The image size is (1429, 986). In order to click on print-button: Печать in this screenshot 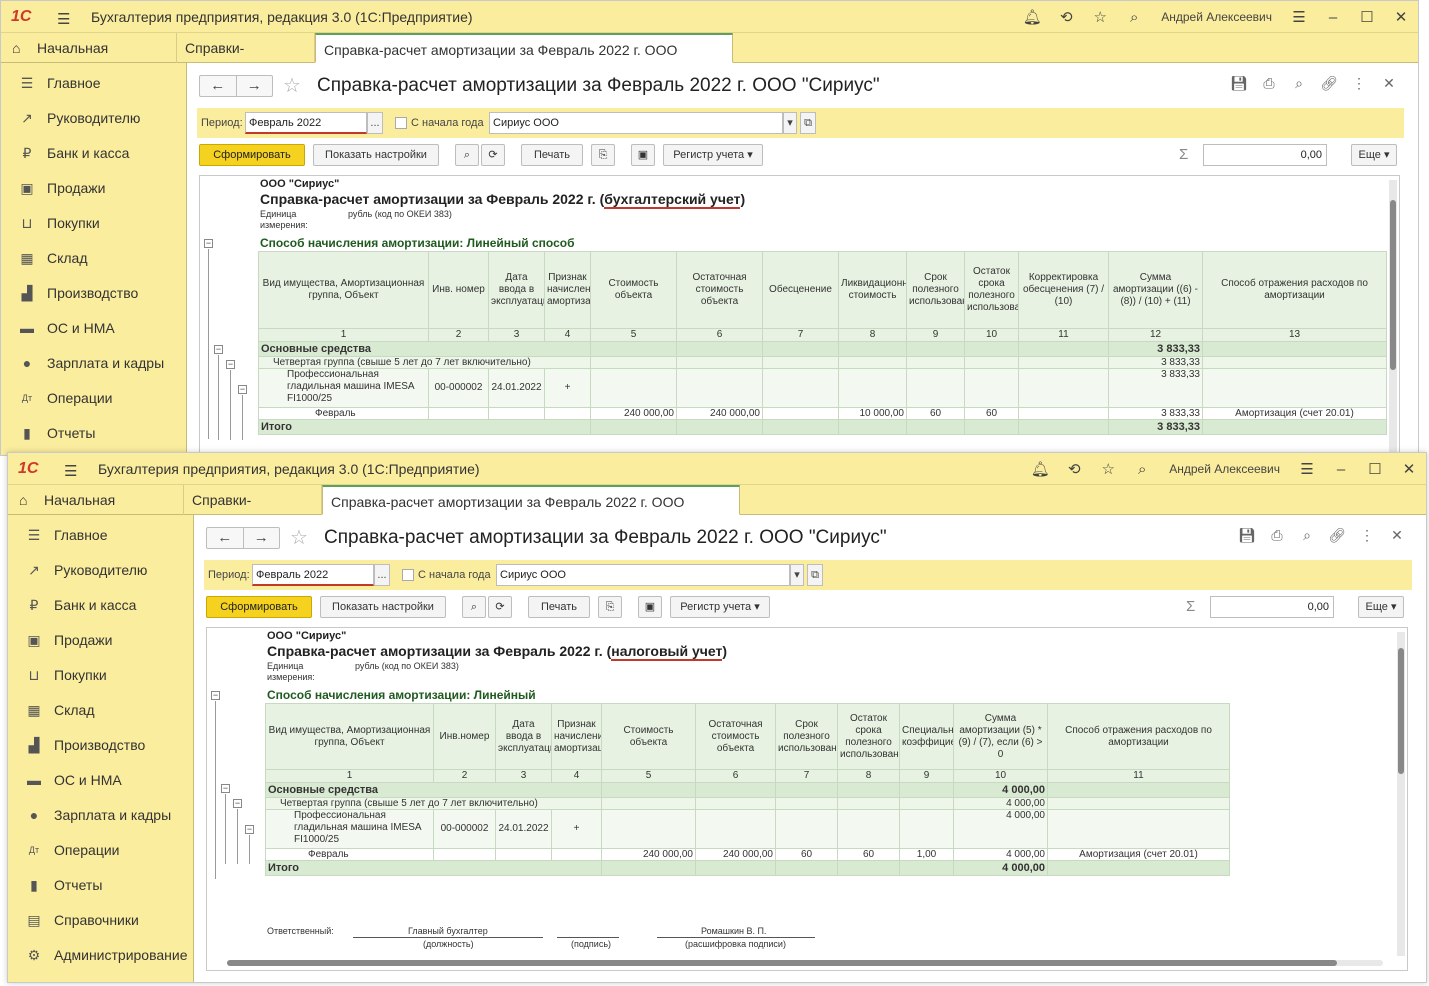, I will do `click(552, 155)`.